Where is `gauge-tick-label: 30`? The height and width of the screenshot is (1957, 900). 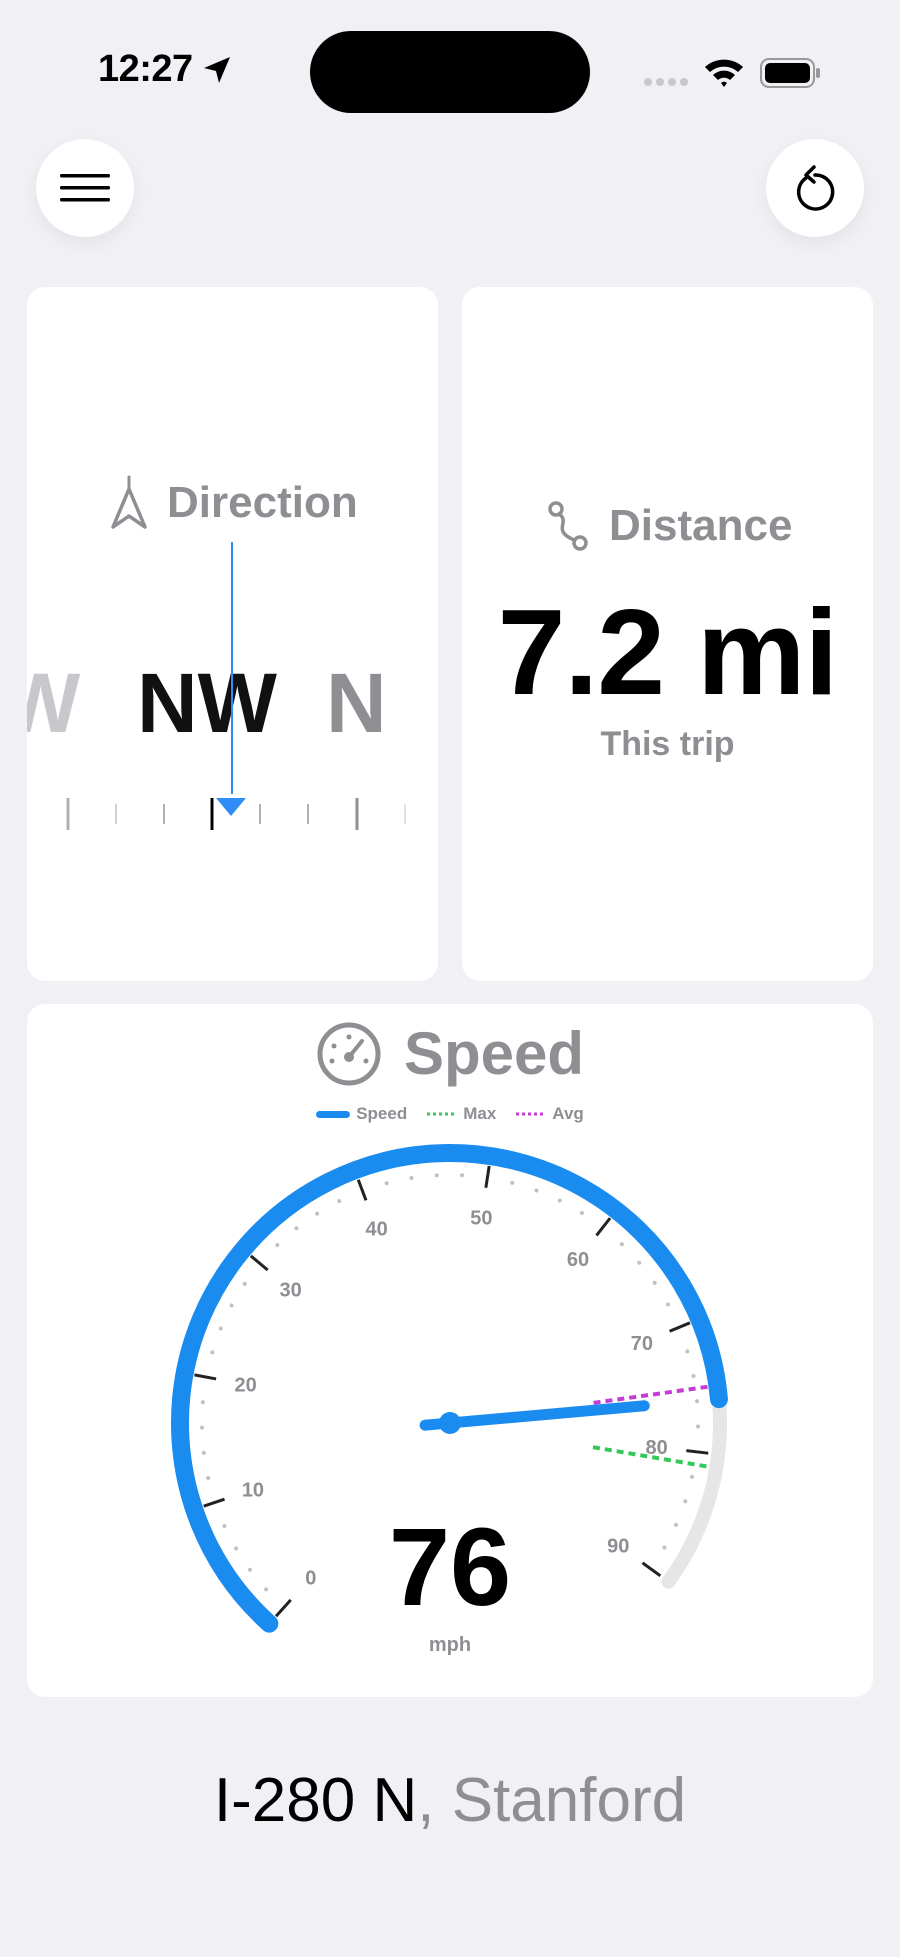 gauge-tick-label: 30 is located at coordinates (291, 1290).